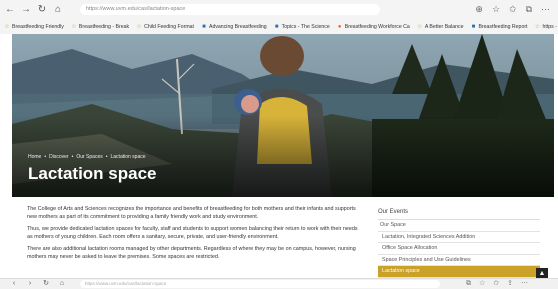  I want to click on home-icon: ⌂, so click(58, 9).